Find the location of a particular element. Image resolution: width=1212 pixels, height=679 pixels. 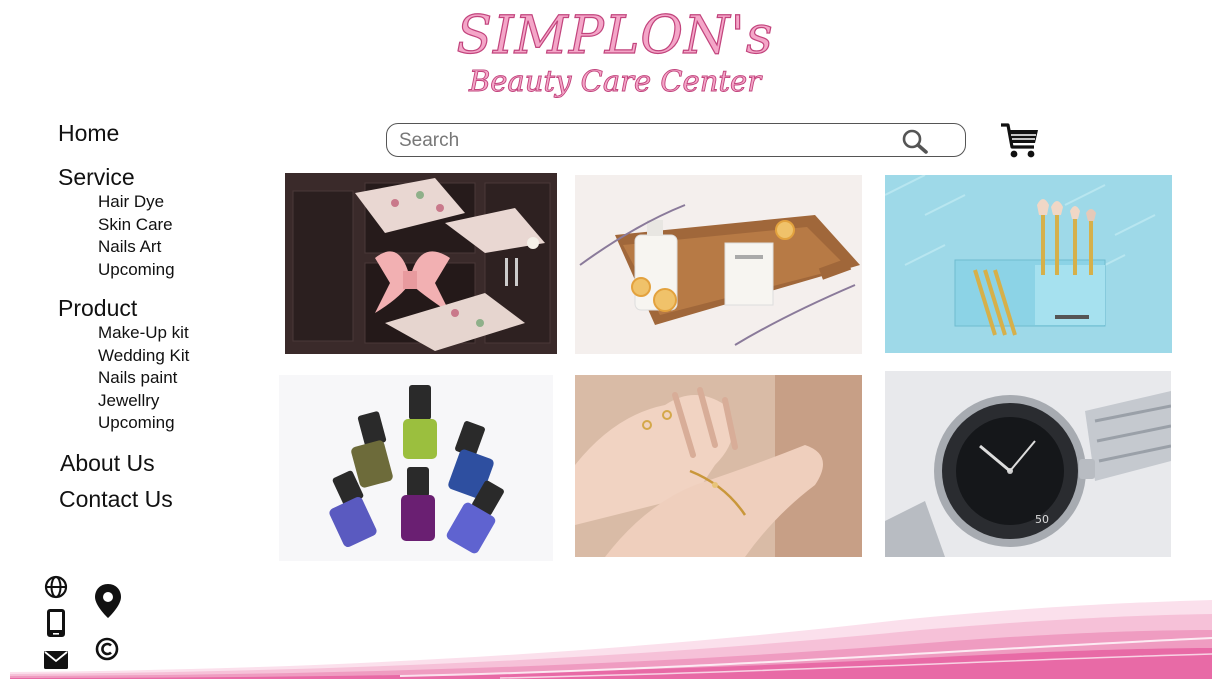

gallery-tile-makeup-brushes is located at coordinates (1028, 264).